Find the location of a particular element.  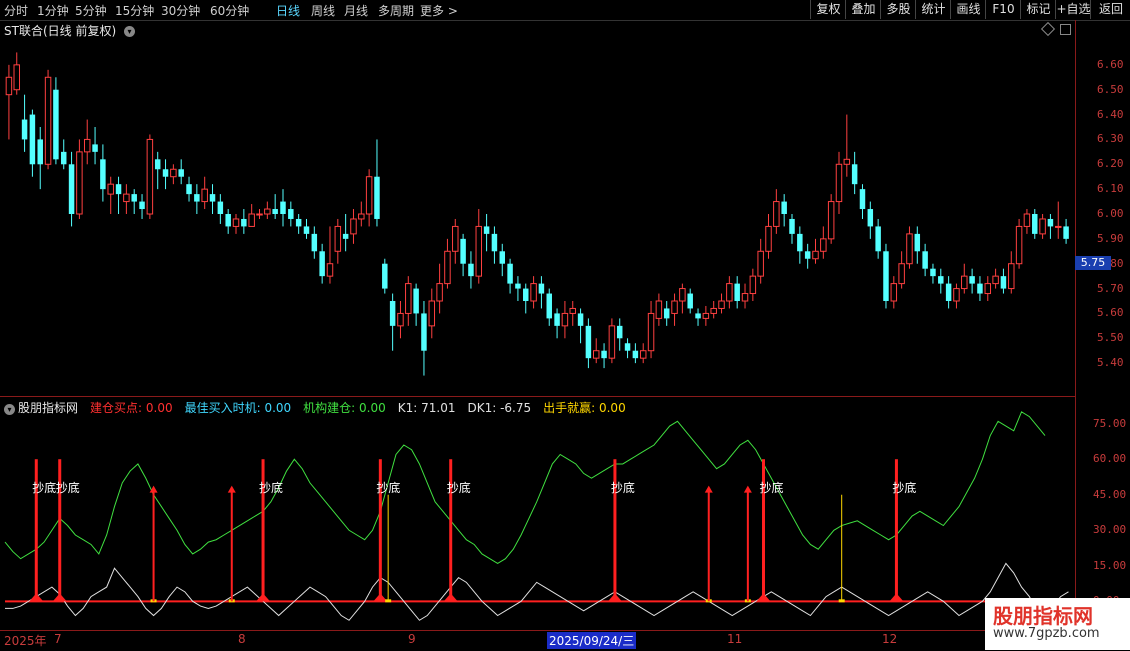

indicator-tick: 60.00 is located at coordinates (1110, 459).